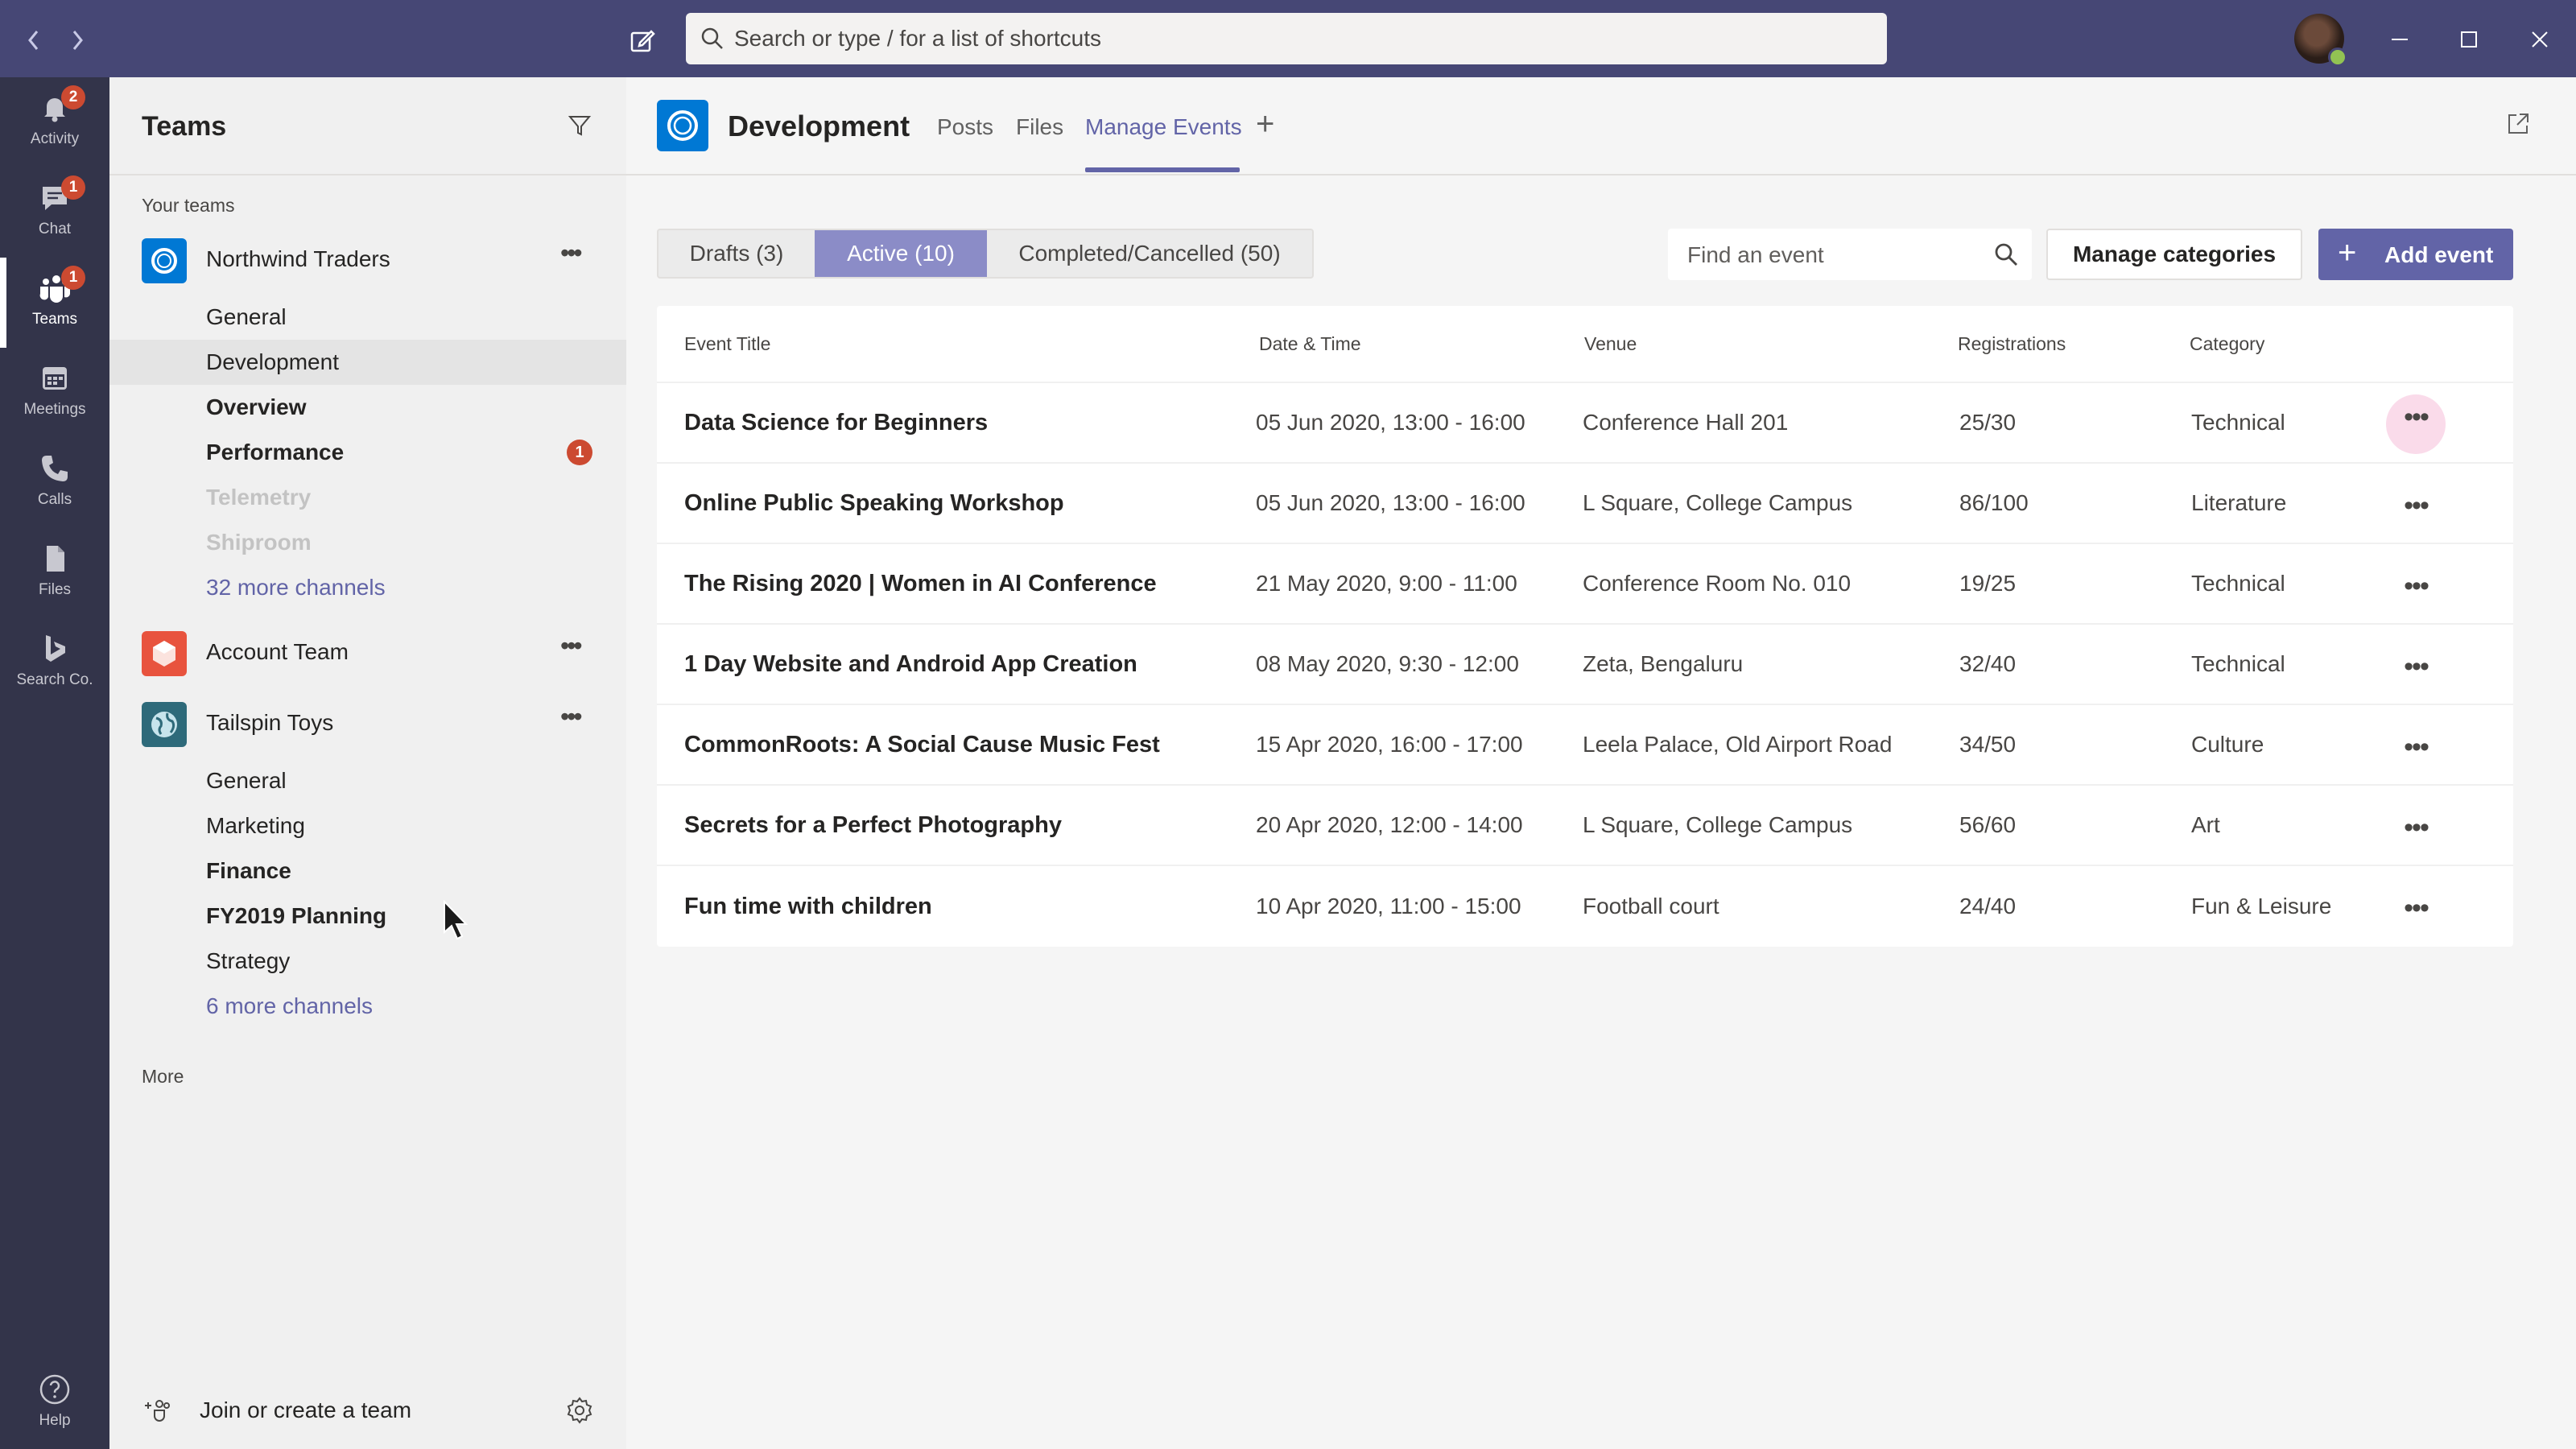 The width and height of the screenshot is (2576, 1449). What do you see at coordinates (367, 871) in the screenshot?
I see `channel-finance: Finance` at bounding box center [367, 871].